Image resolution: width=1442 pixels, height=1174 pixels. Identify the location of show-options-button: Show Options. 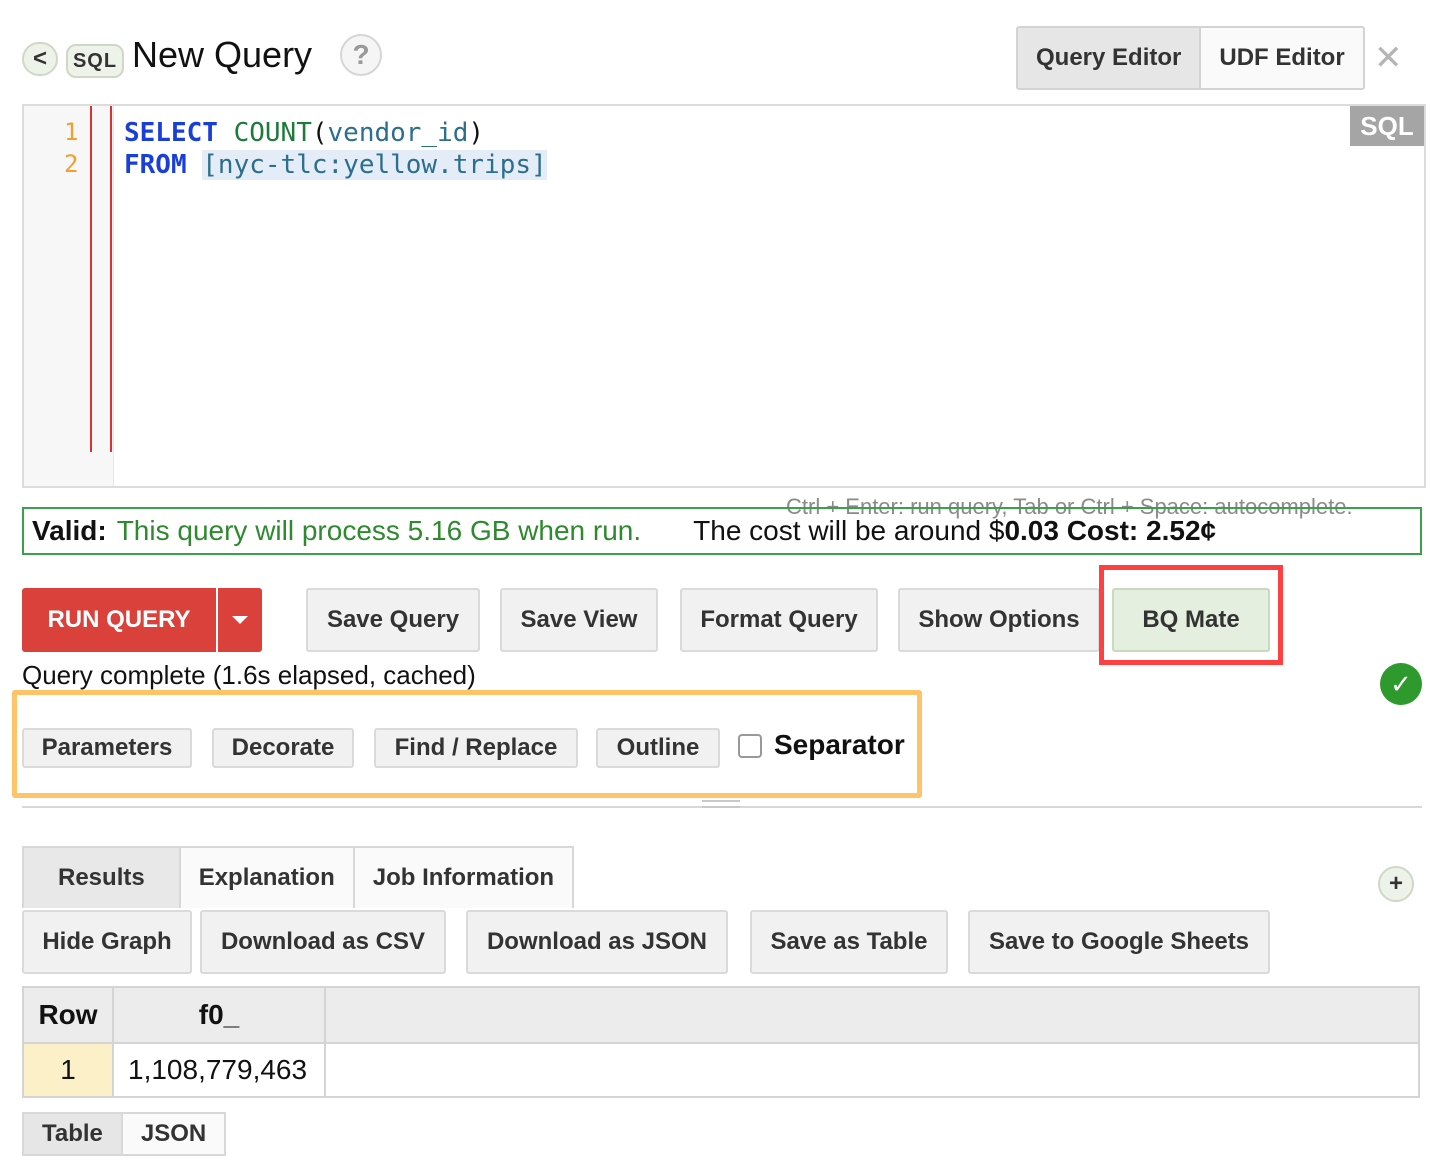
(999, 620).